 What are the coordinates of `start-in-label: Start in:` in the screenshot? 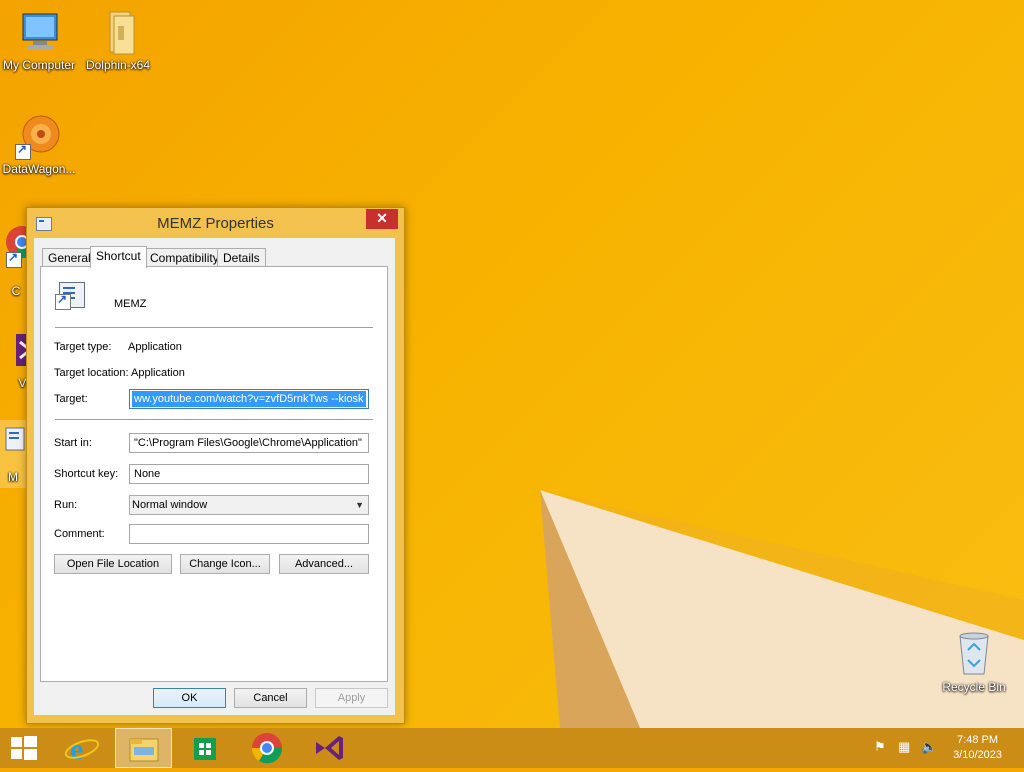 It's located at (73, 443).